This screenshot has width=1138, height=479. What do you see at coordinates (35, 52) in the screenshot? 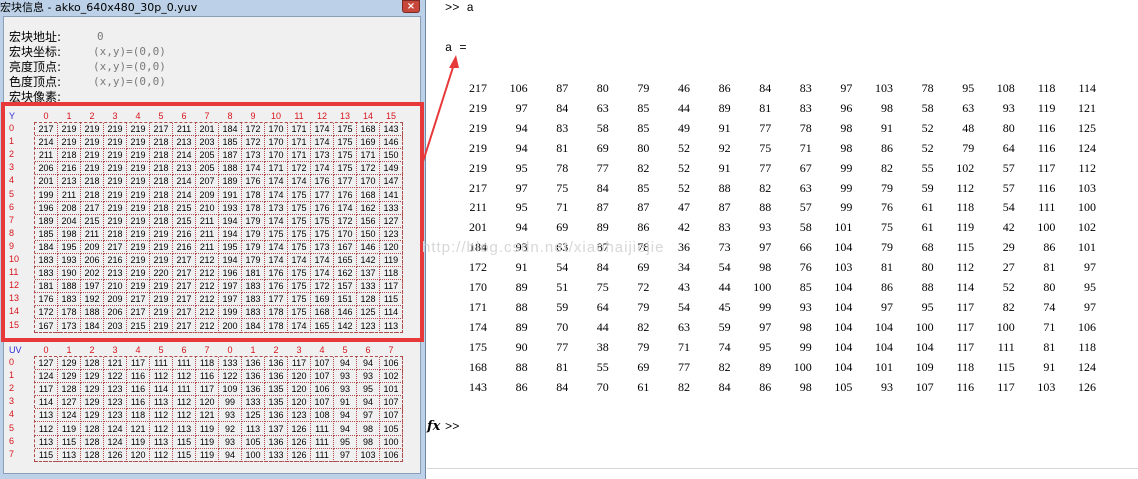
I see `mb-coord-label: 宏块坐标:` at bounding box center [35, 52].